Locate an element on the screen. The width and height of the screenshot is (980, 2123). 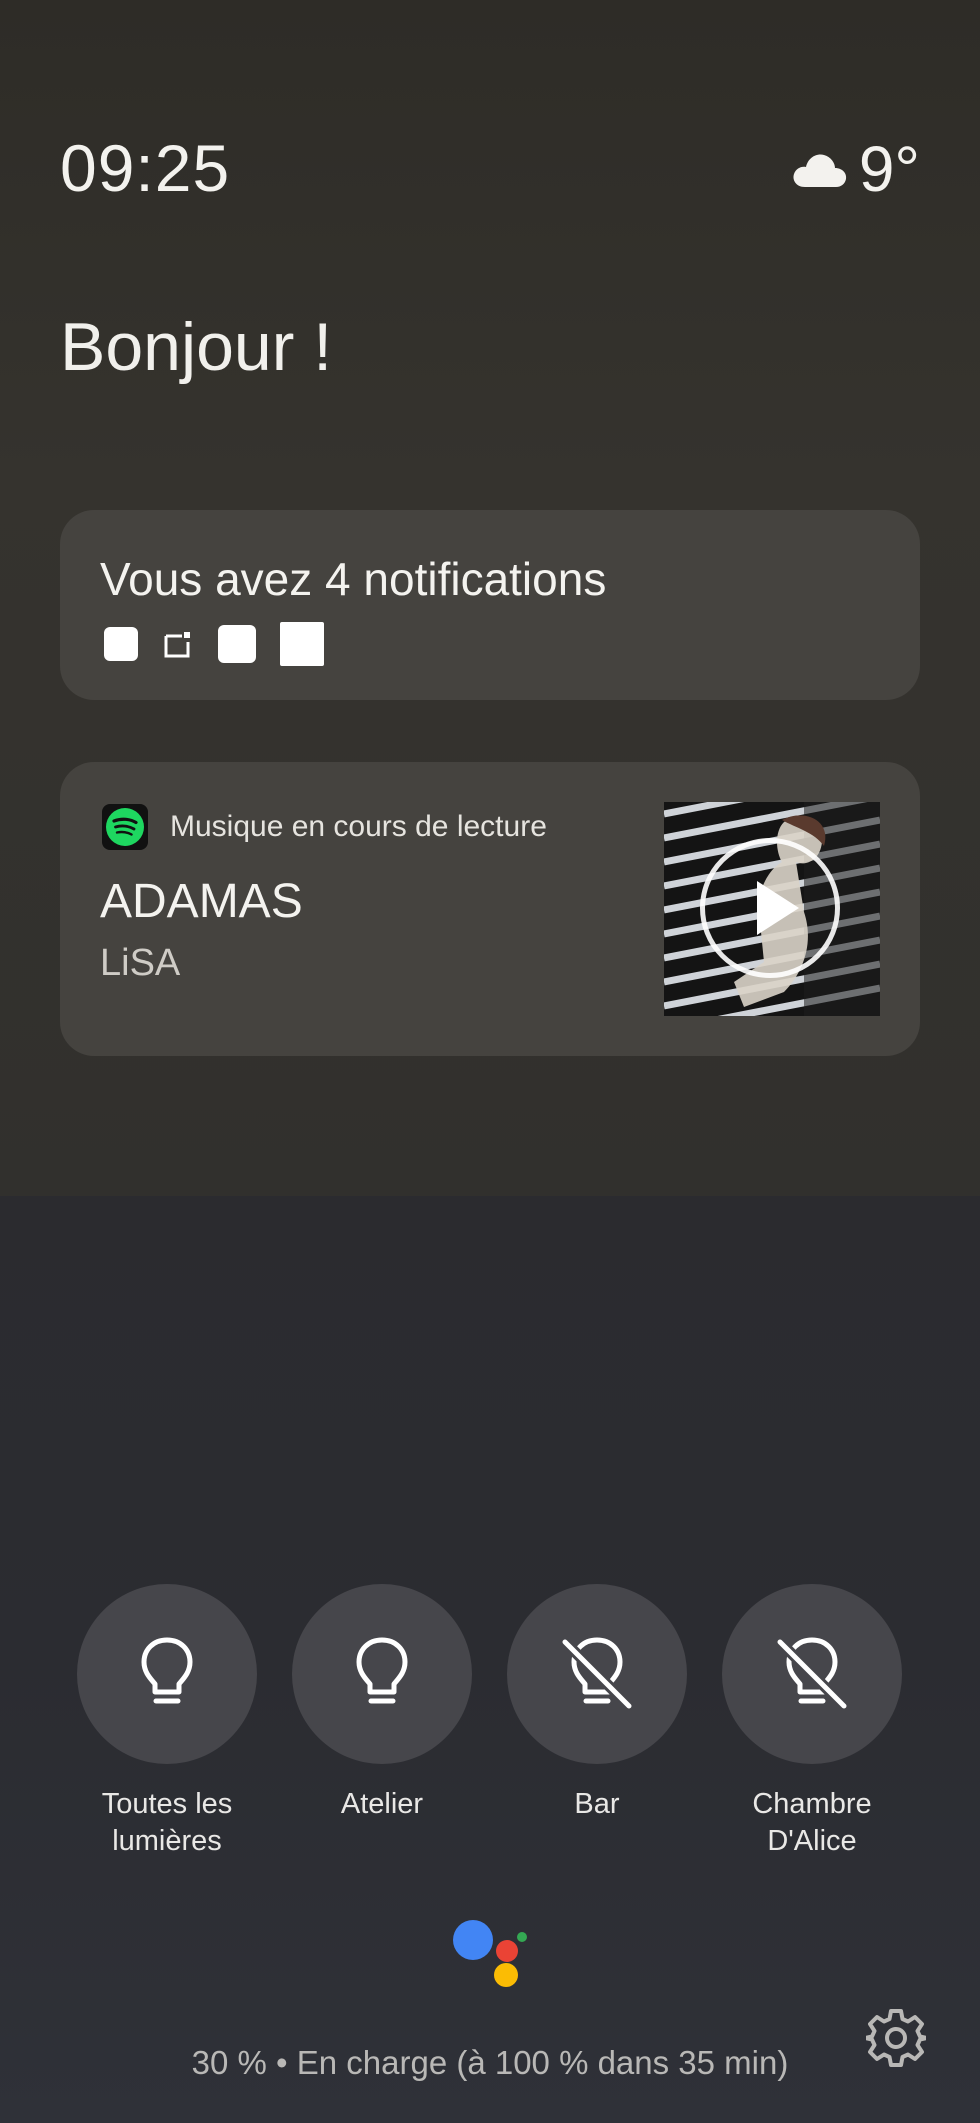
album-art is located at coordinates (772, 909).